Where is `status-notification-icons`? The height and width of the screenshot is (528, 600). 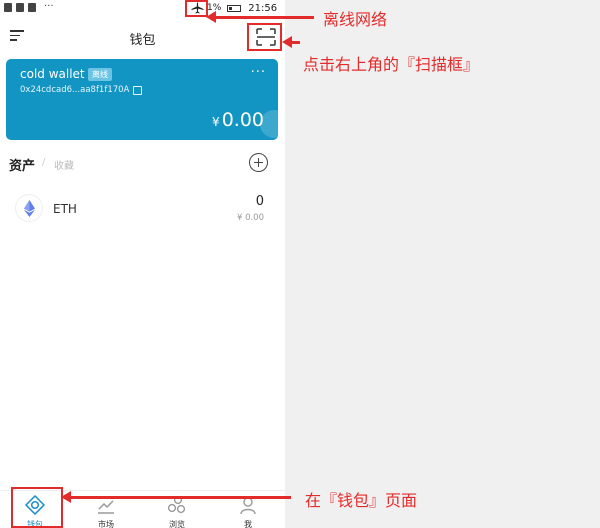 status-notification-icons is located at coordinates (20, 7).